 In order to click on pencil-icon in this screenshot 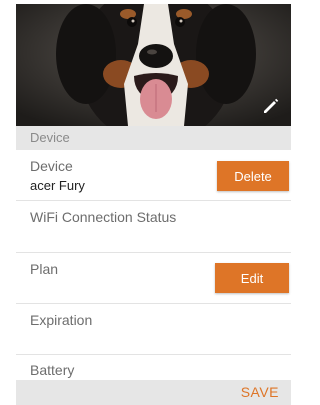, I will do `click(271, 106)`.